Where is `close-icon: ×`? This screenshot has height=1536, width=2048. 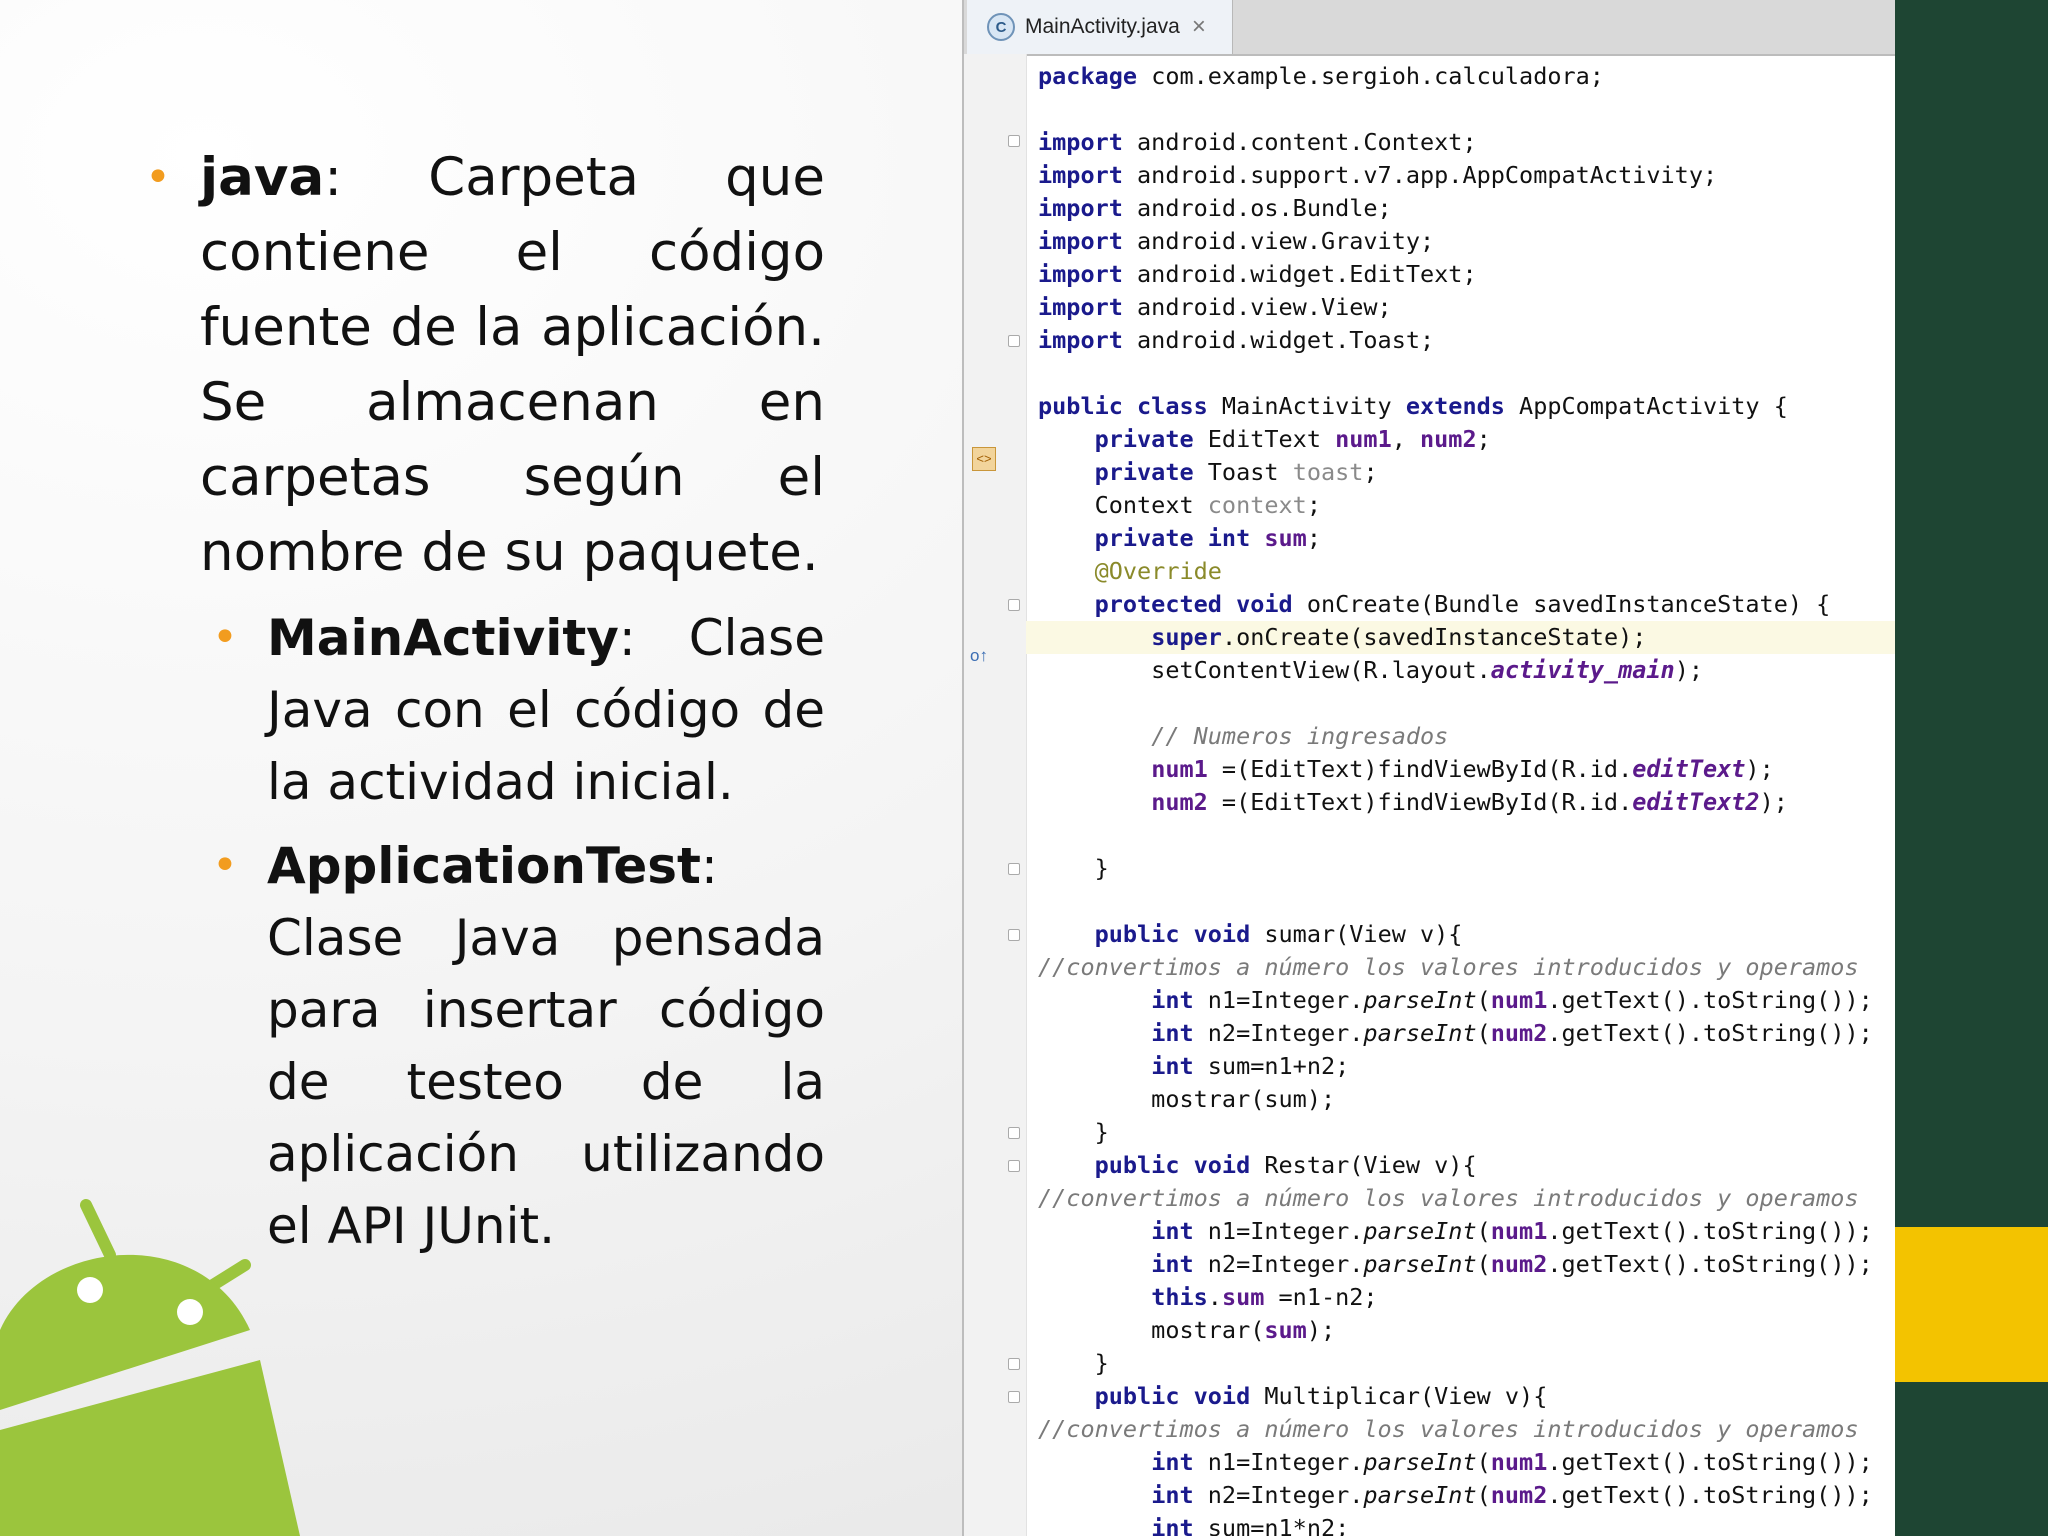 close-icon: × is located at coordinates (1199, 27).